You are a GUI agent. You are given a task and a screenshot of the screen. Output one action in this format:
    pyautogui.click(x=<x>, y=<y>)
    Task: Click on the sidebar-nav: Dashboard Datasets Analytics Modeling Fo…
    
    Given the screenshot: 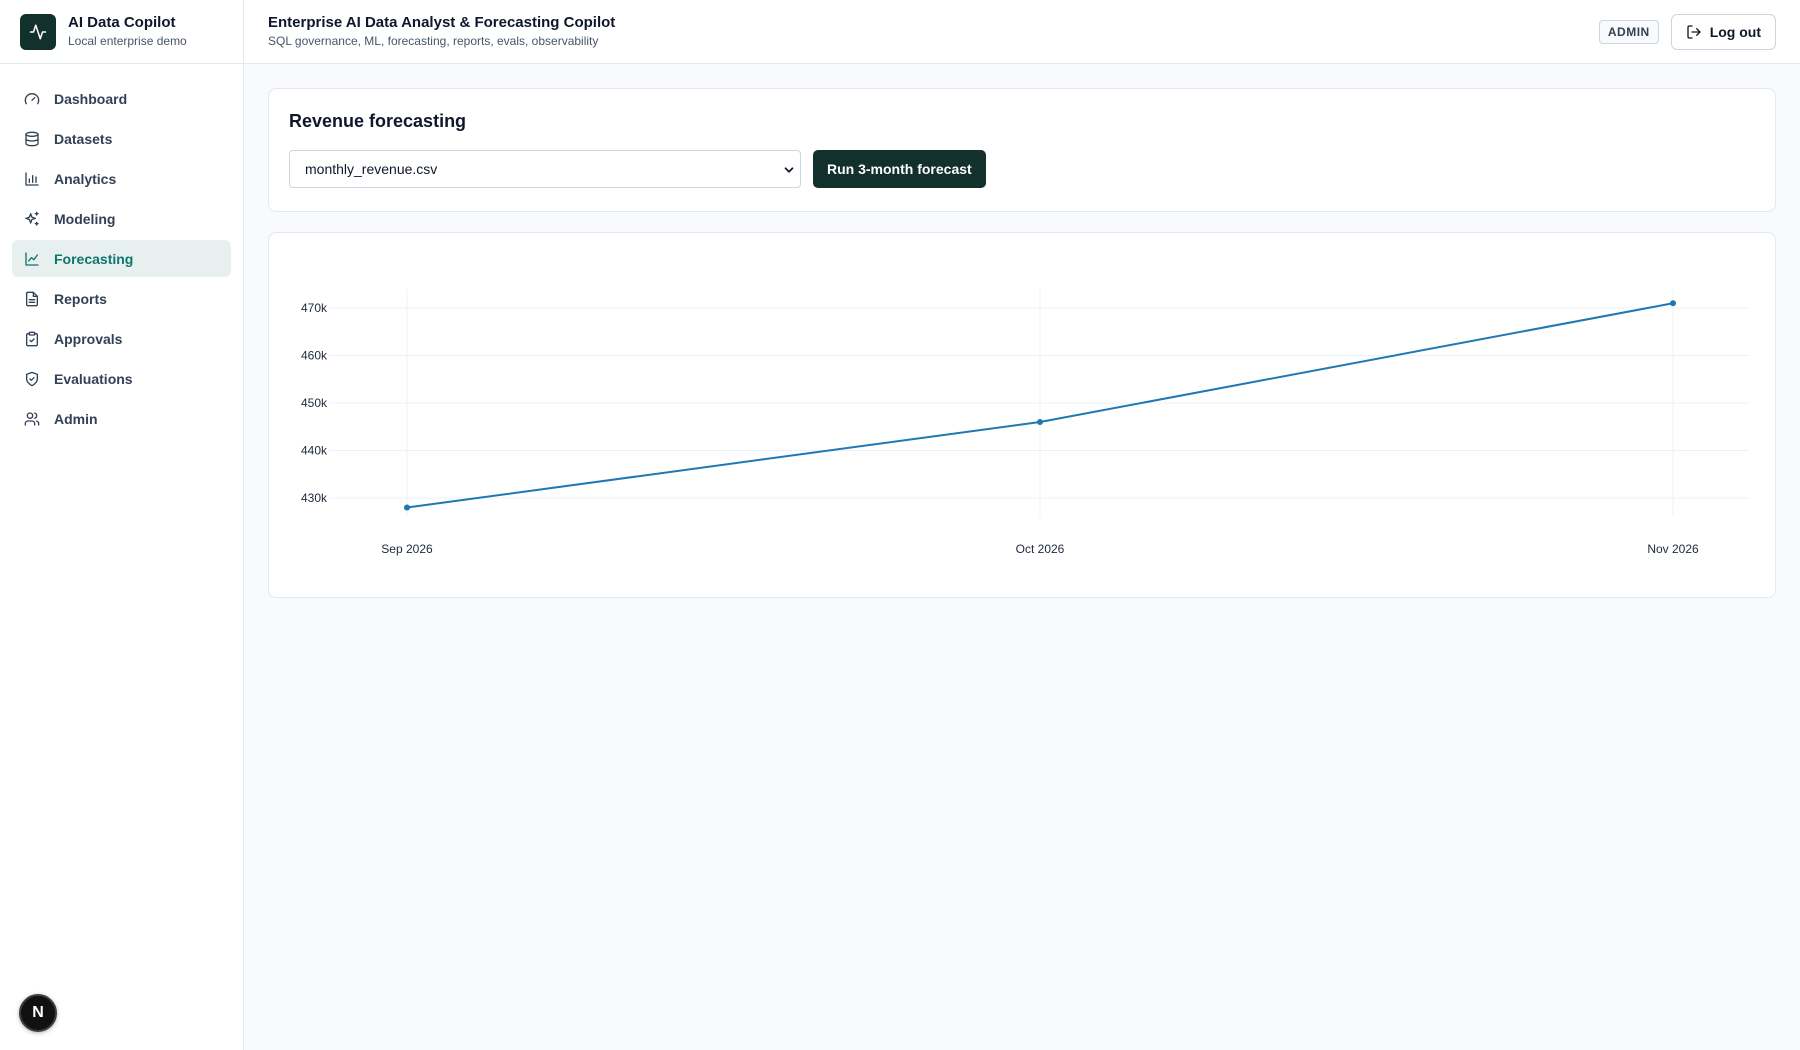 What is the action you would take?
    pyautogui.click(x=121, y=260)
    